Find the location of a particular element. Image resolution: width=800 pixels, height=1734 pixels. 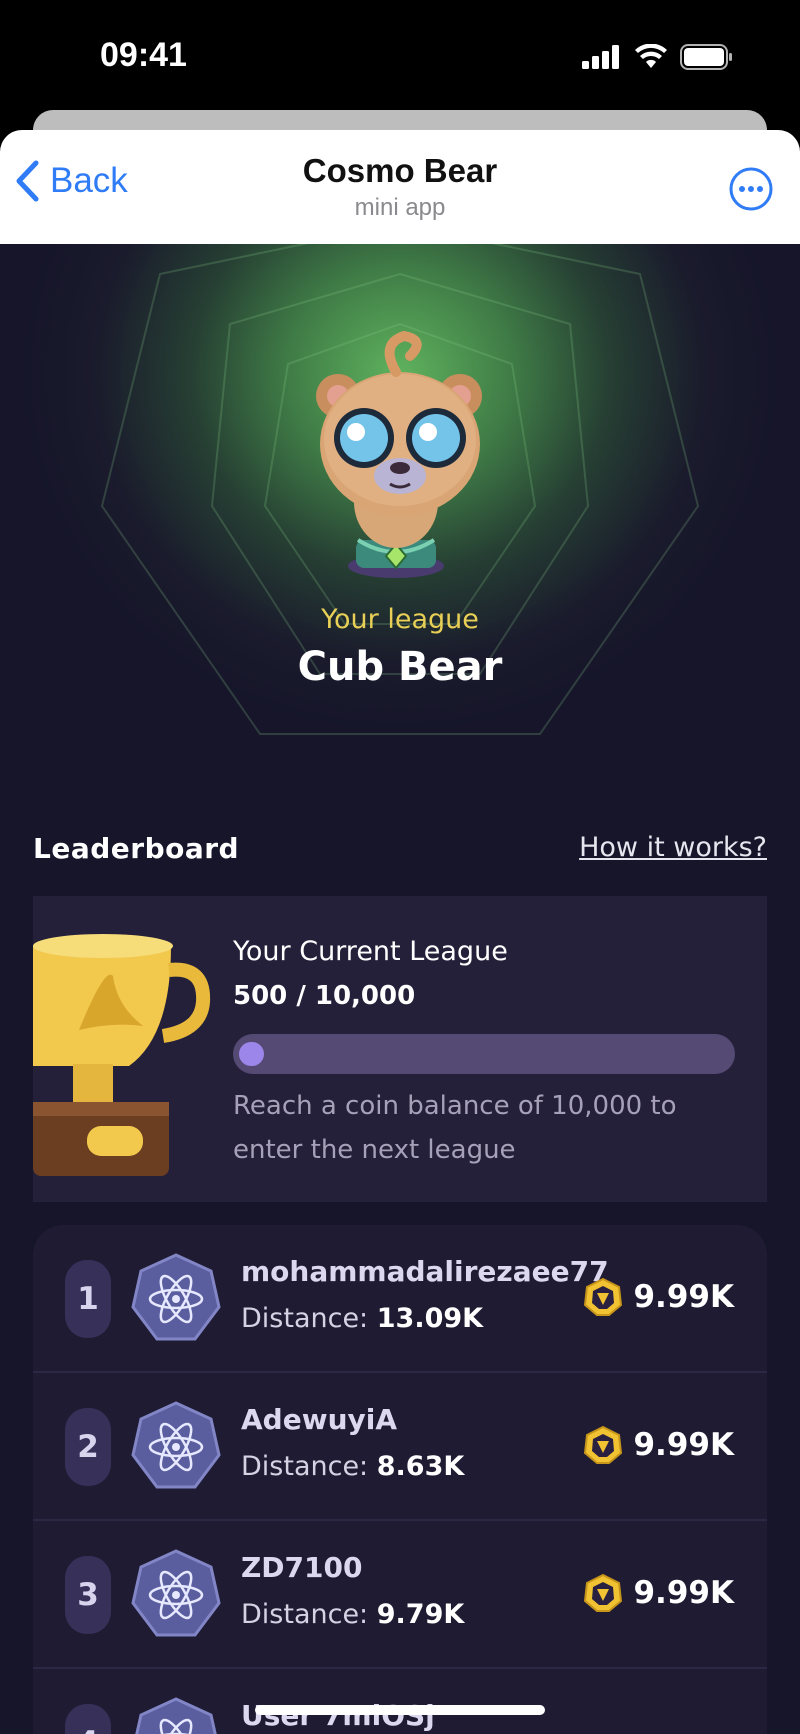

league-label: Your league is located at coordinates (400, 619).